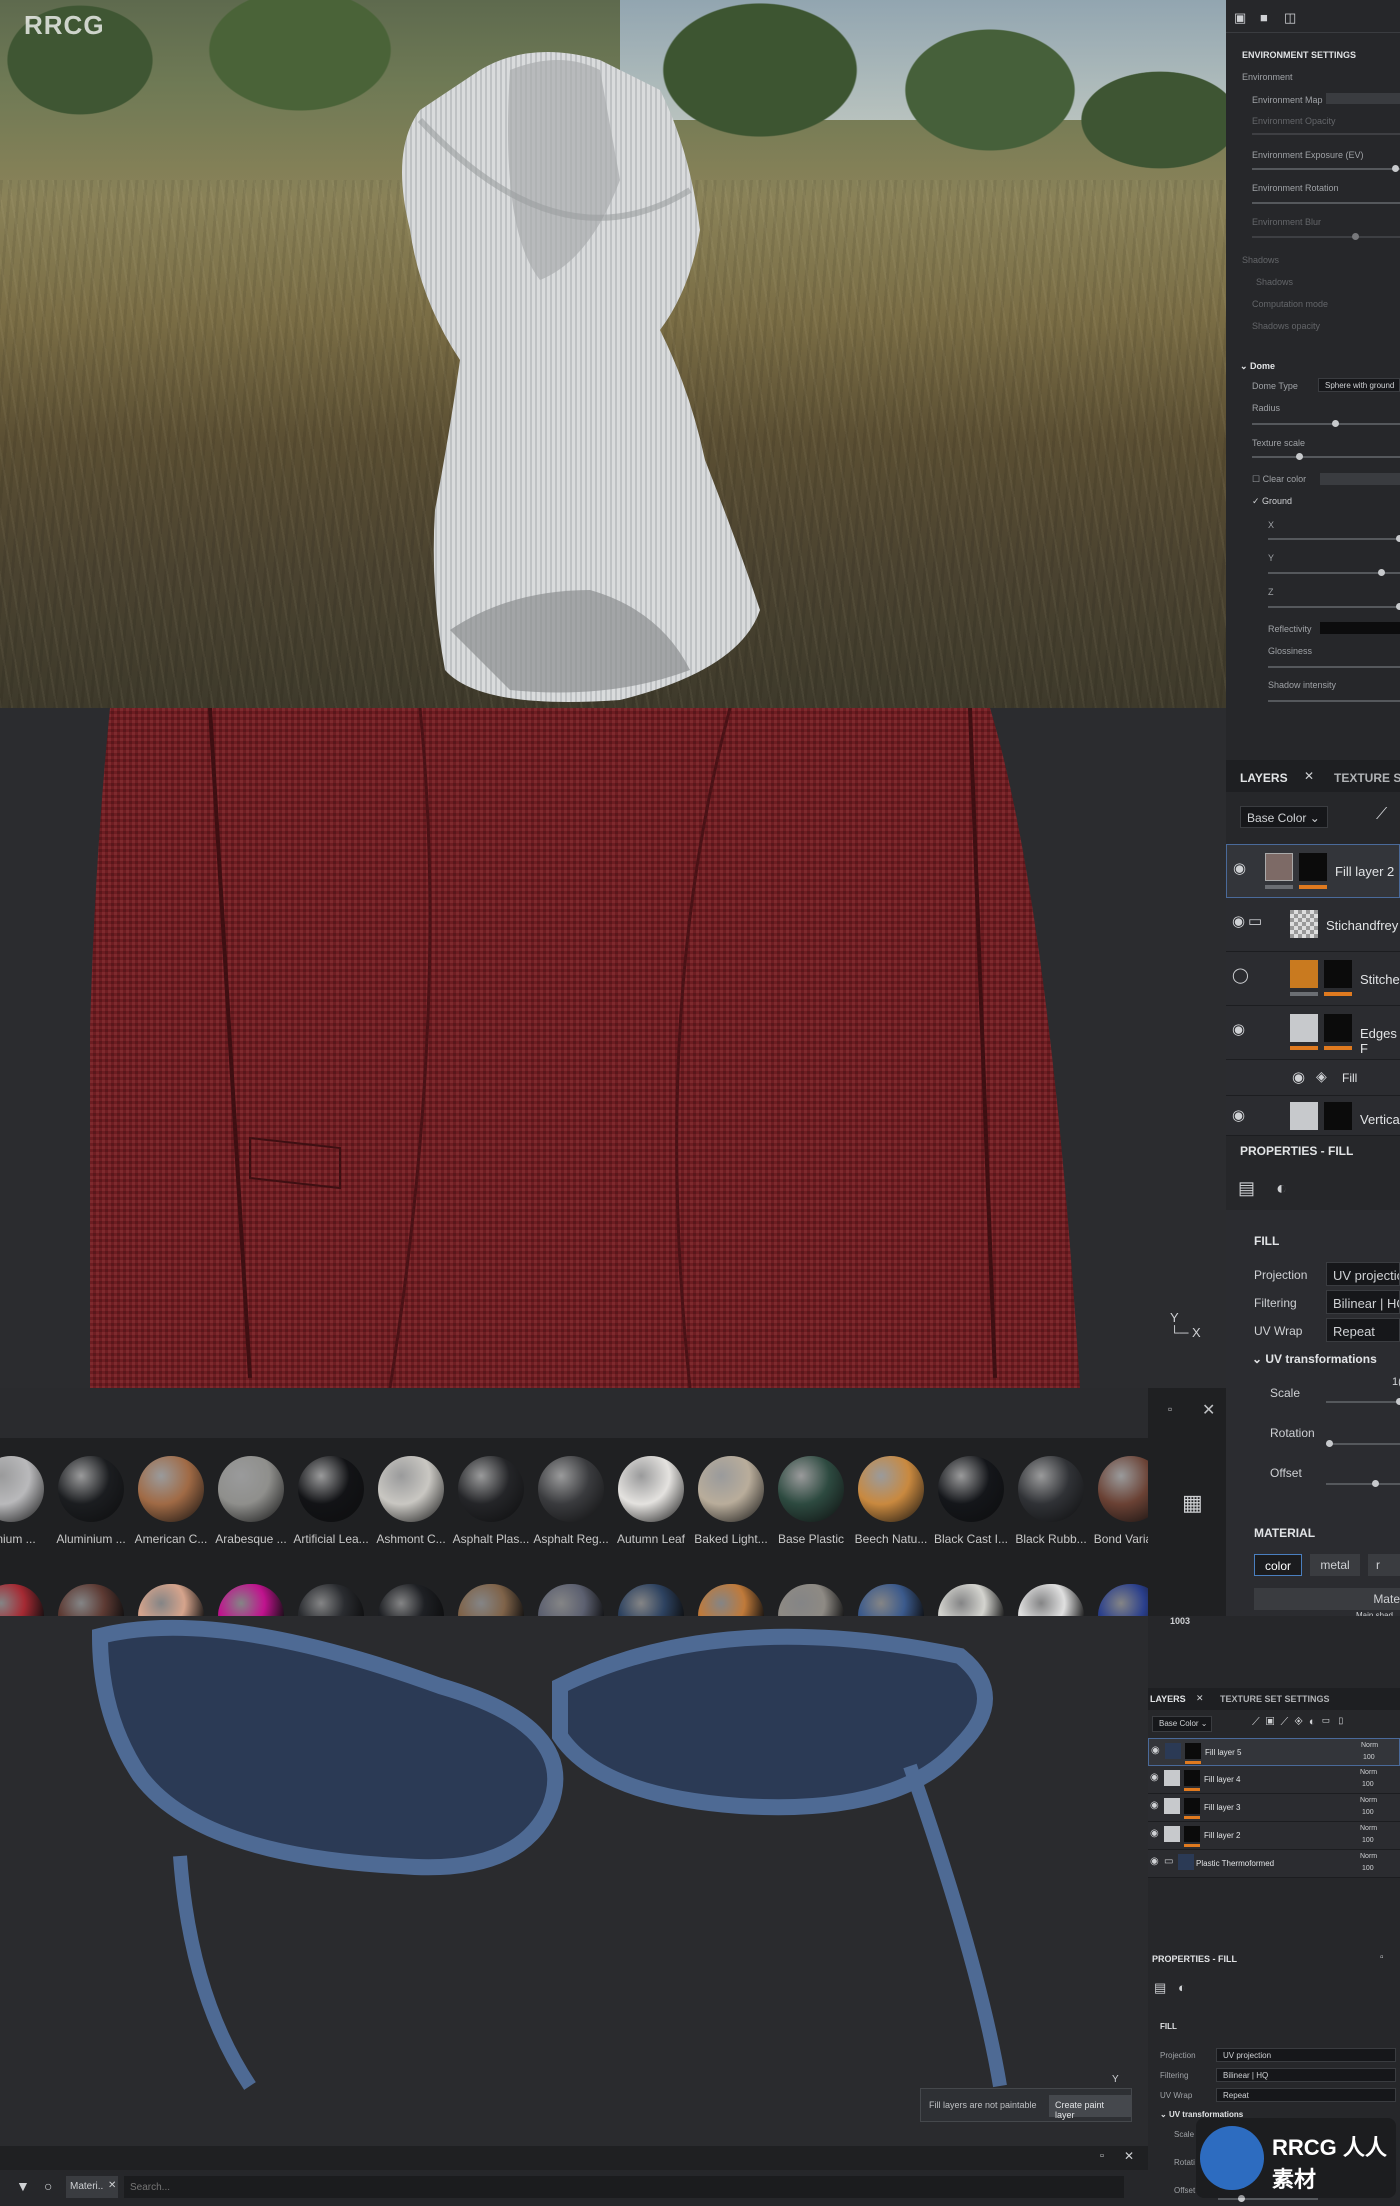 Image resolution: width=1400 pixels, height=2206 pixels. What do you see at coordinates (1326, 134) in the screenshot?
I see `env-opacity-slider` at bounding box center [1326, 134].